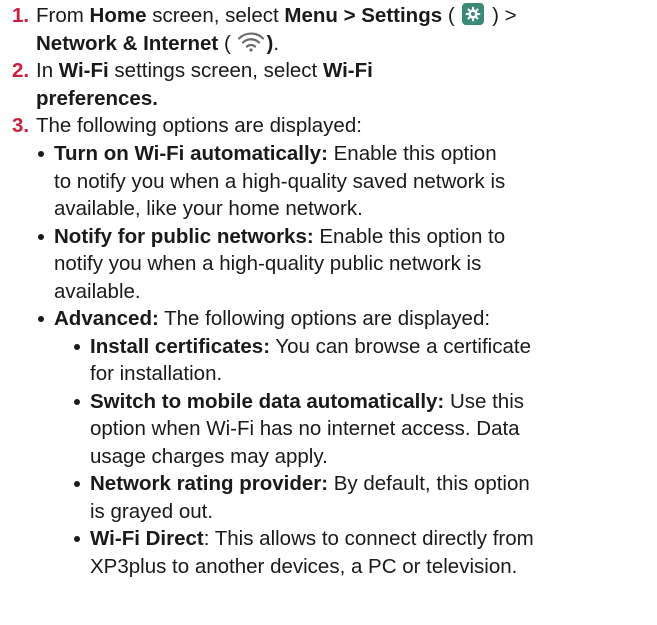 The height and width of the screenshot is (625, 657). What do you see at coordinates (180, 346) in the screenshot?
I see `option-label: Install certificates:` at bounding box center [180, 346].